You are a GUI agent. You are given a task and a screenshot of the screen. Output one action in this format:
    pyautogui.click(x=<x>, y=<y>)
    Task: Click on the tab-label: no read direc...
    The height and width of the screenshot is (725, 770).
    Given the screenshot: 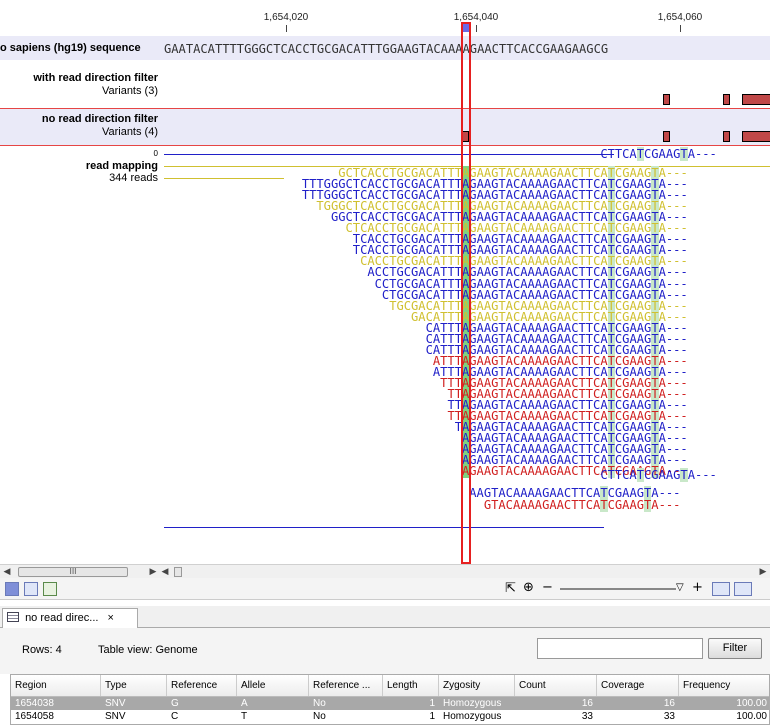 What is the action you would take?
    pyautogui.click(x=62, y=618)
    